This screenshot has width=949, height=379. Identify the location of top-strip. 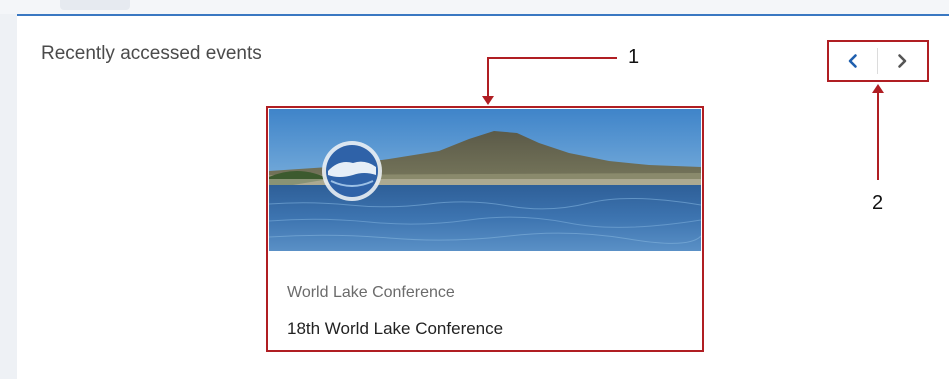
(474, 7).